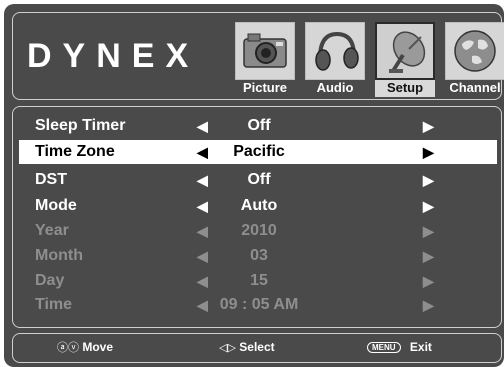 The image size is (504, 367). I want to click on up-down-icon: ⓐⓥ, so click(68, 348).